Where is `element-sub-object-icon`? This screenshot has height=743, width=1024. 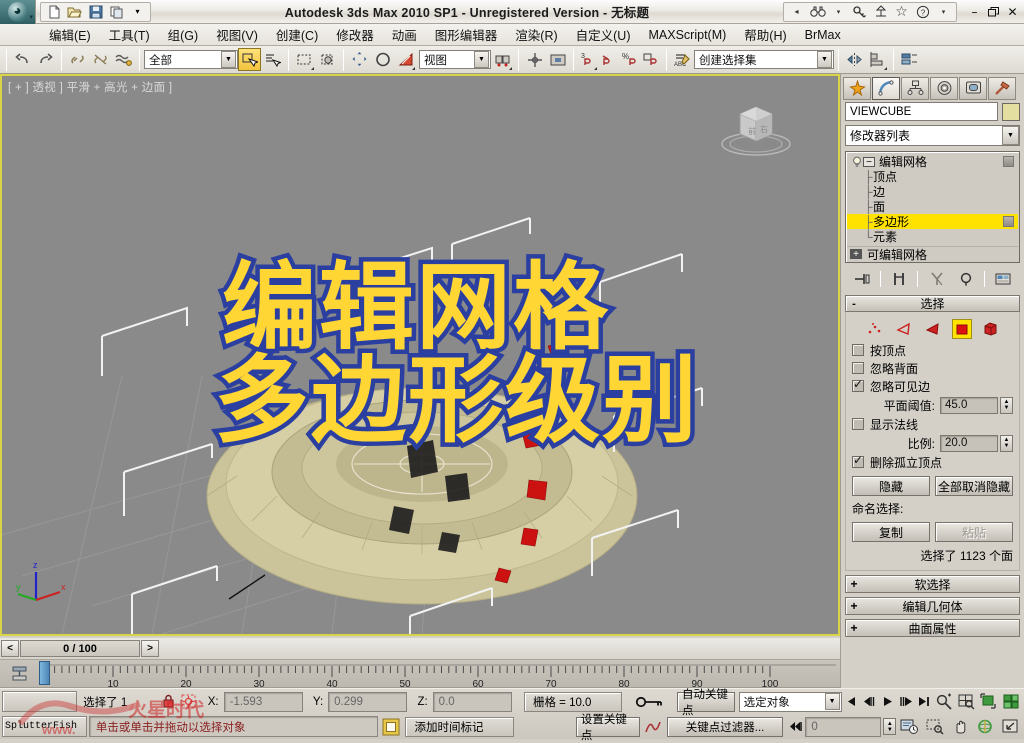 element-sub-object-icon is located at coordinates (991, 329).